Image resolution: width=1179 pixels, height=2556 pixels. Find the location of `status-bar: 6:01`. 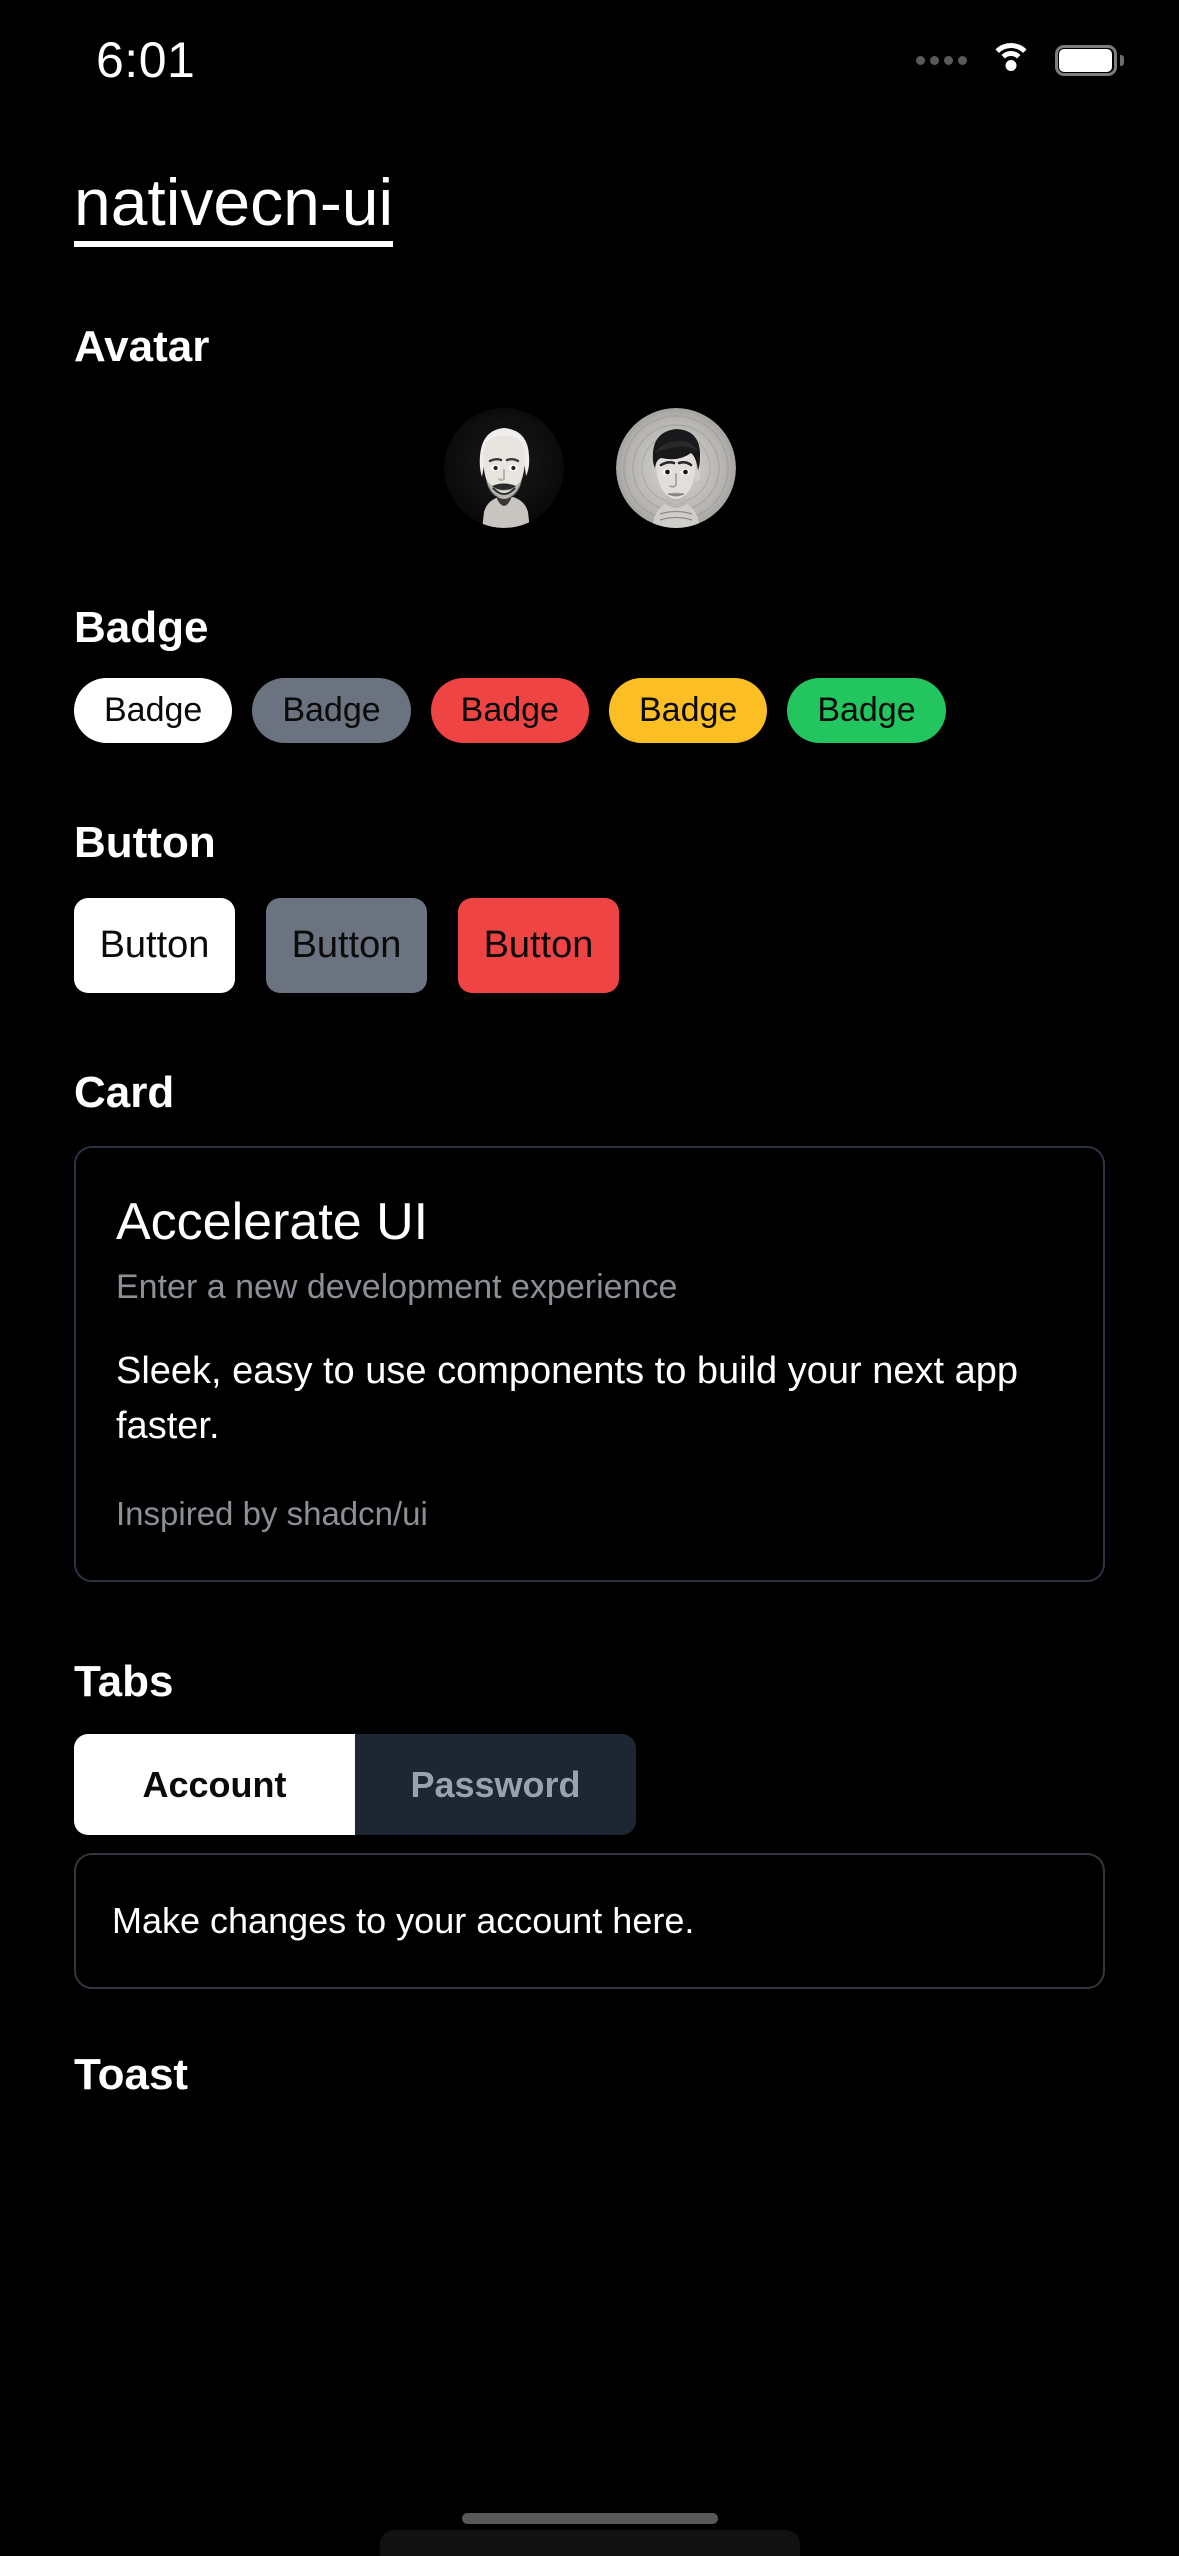

status-bar: 6:01 is located at coordinates (589, 60).